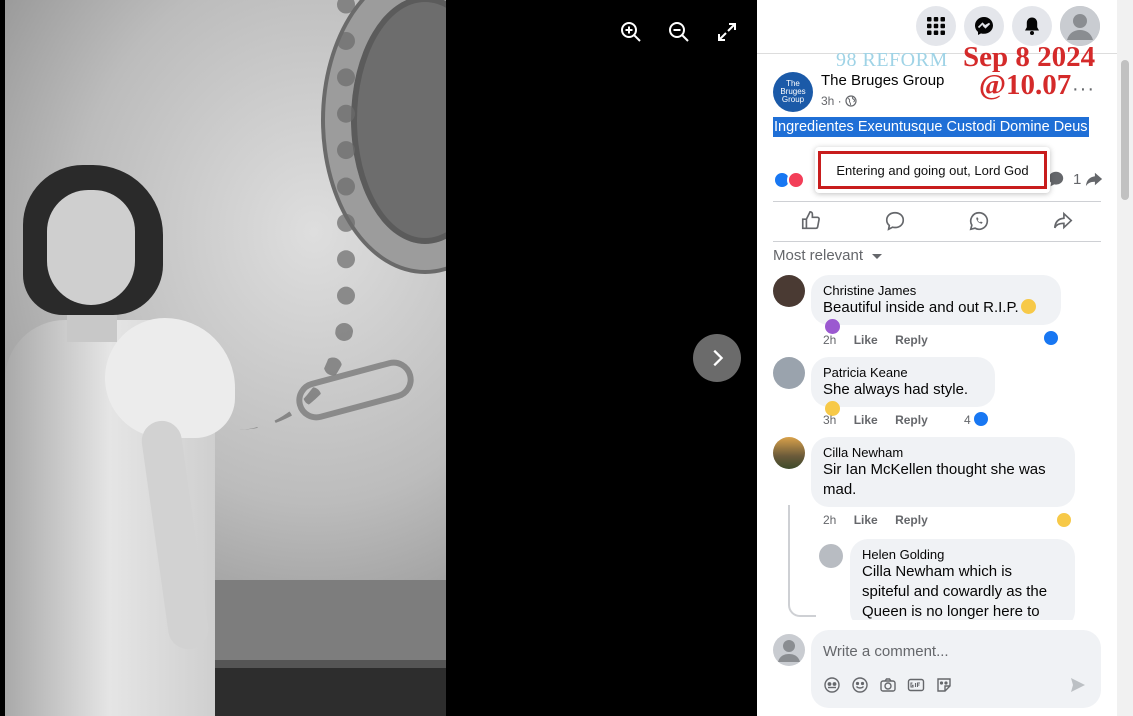 Image resolution: width=1133 pixels, height=716 pixels. What do you see at coordinates (1064, 520) in the screenshot?
I see `haha-reaction-icon` at bounding box center [1064, 520].